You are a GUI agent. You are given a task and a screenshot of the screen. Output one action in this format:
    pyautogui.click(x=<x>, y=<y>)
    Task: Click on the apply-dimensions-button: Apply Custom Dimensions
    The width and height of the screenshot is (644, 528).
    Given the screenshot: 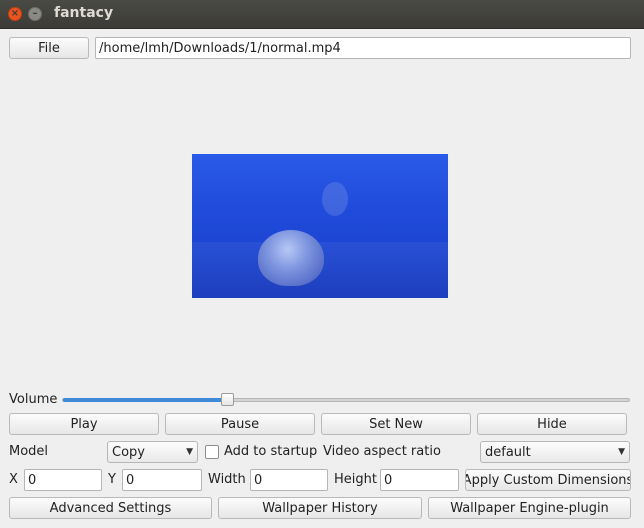 What is the action you would take?
    pyautogui.click(x=548, y=480)
    